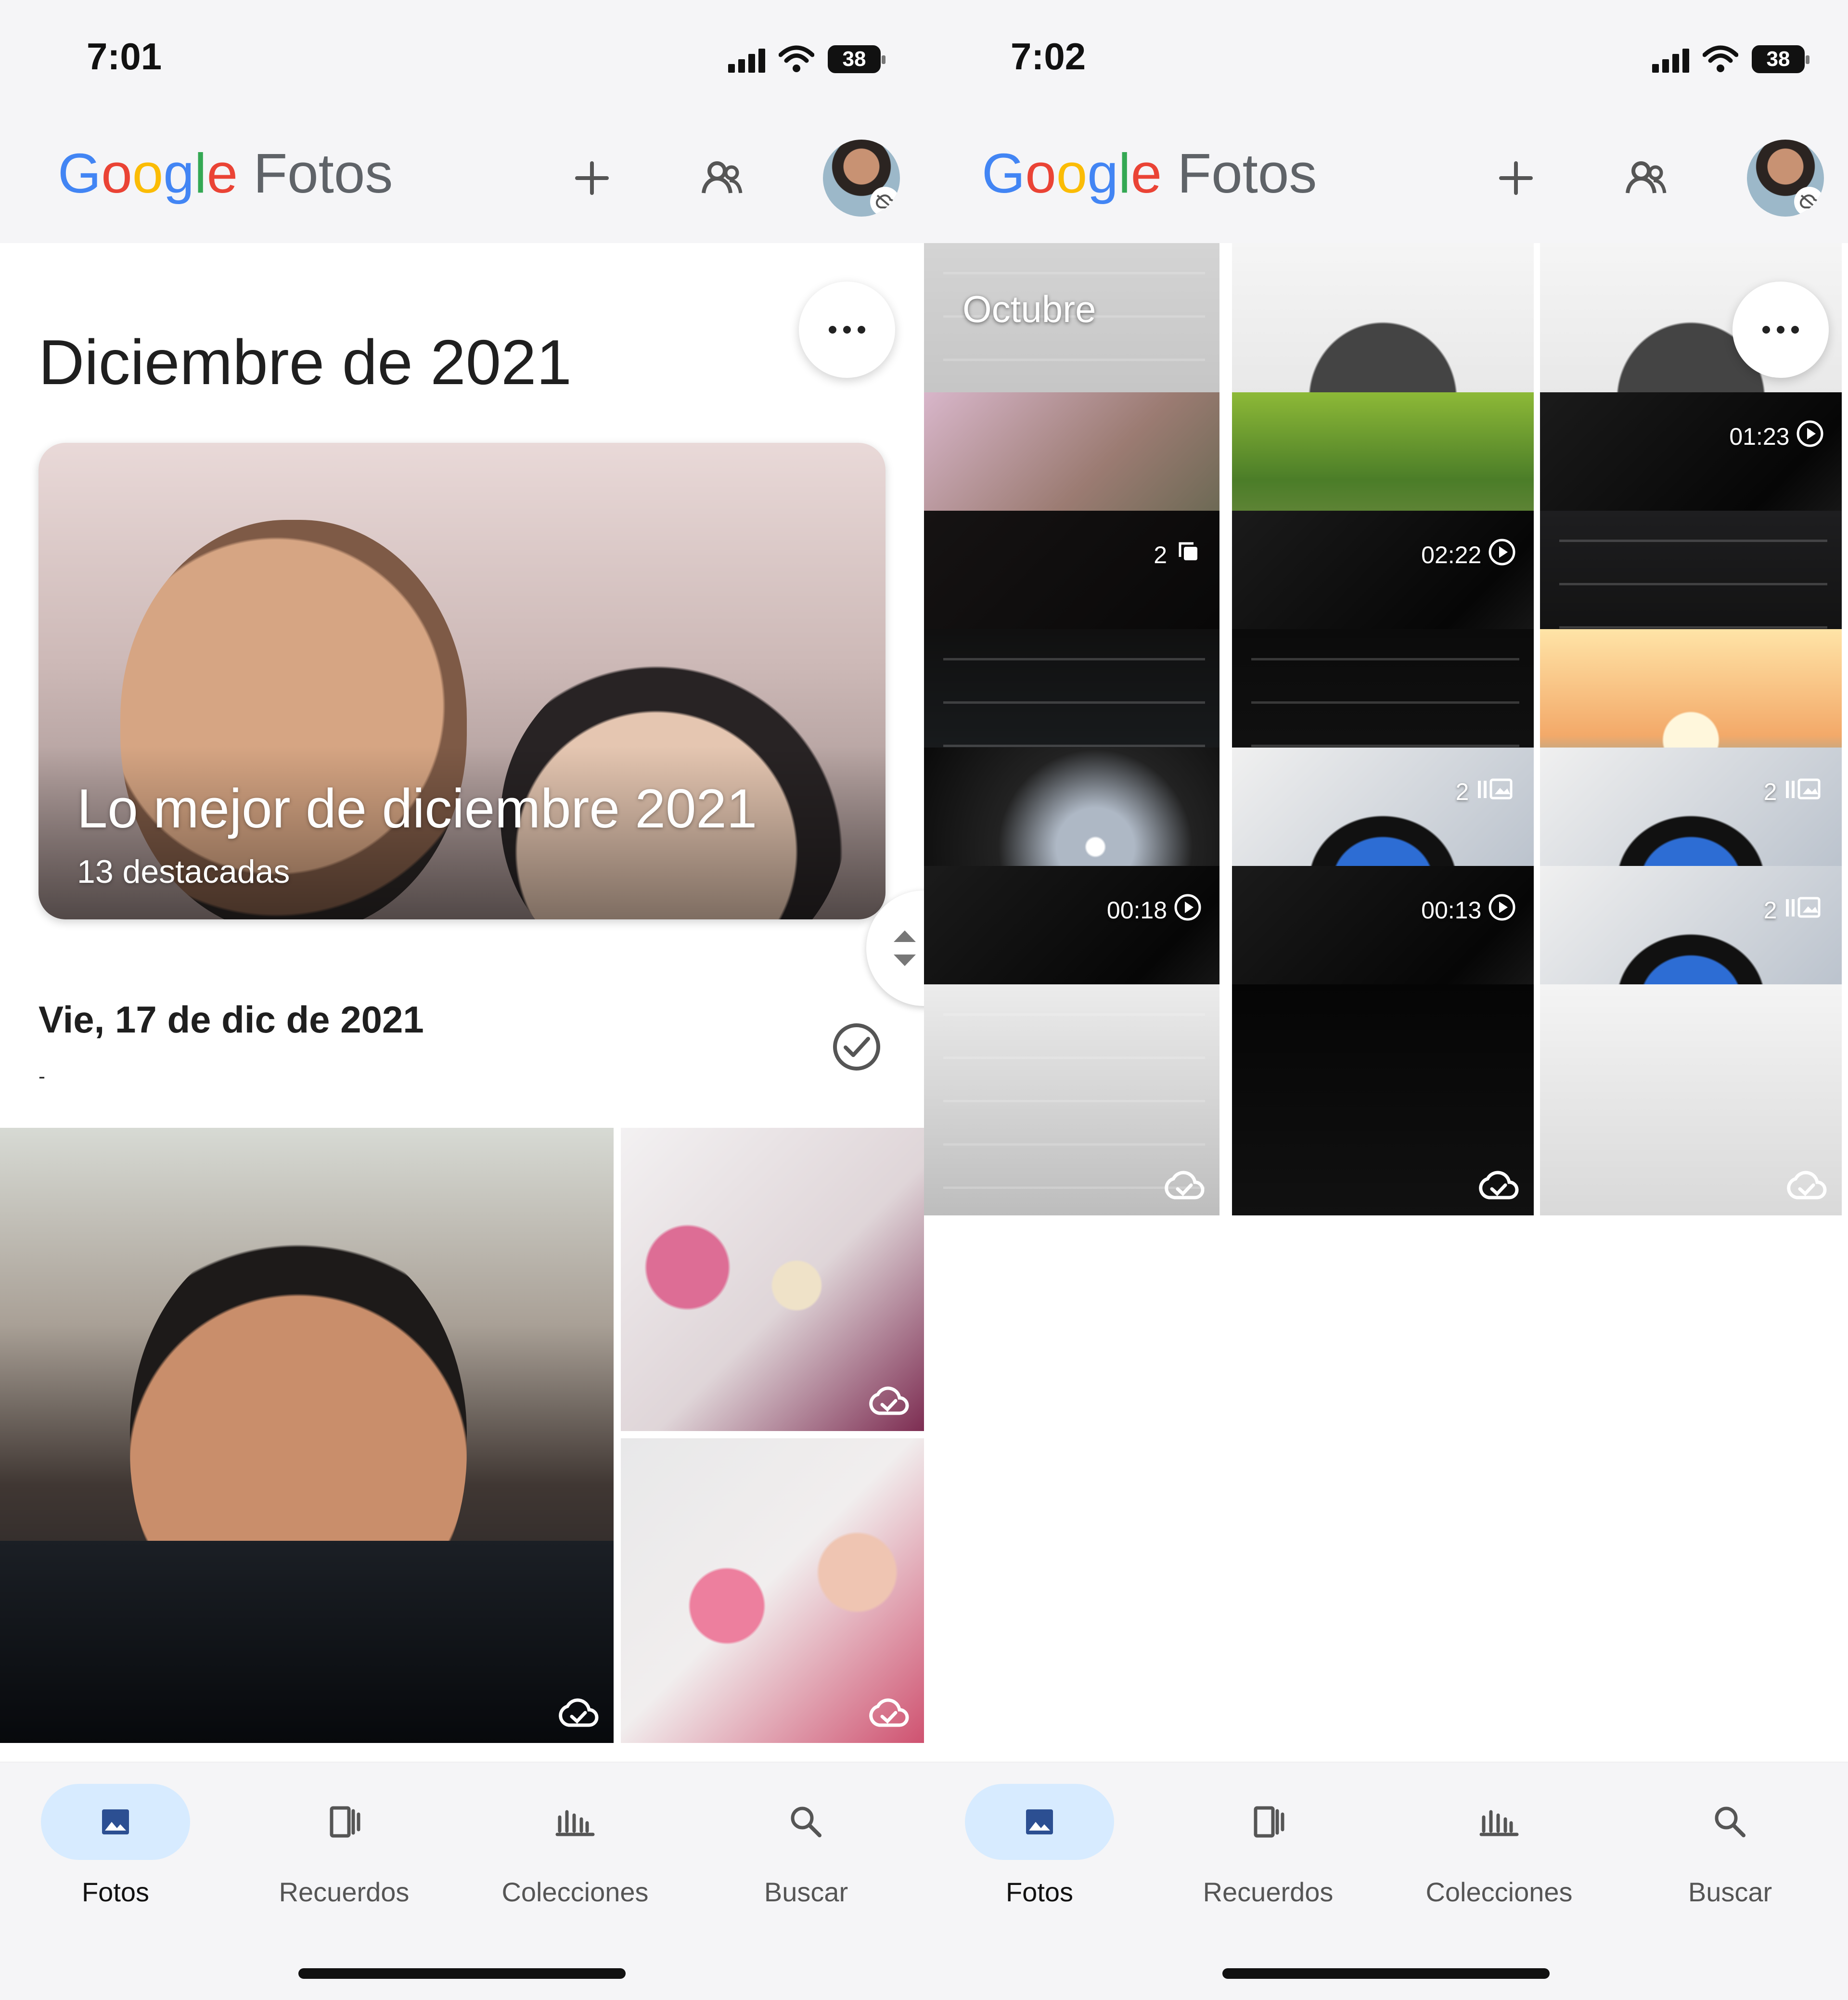 This screenshot has width=1848, height=2000. I want to click on highlight-card: Lo mejor de diciembre 2021 13 destacadas, so click(462, 681).